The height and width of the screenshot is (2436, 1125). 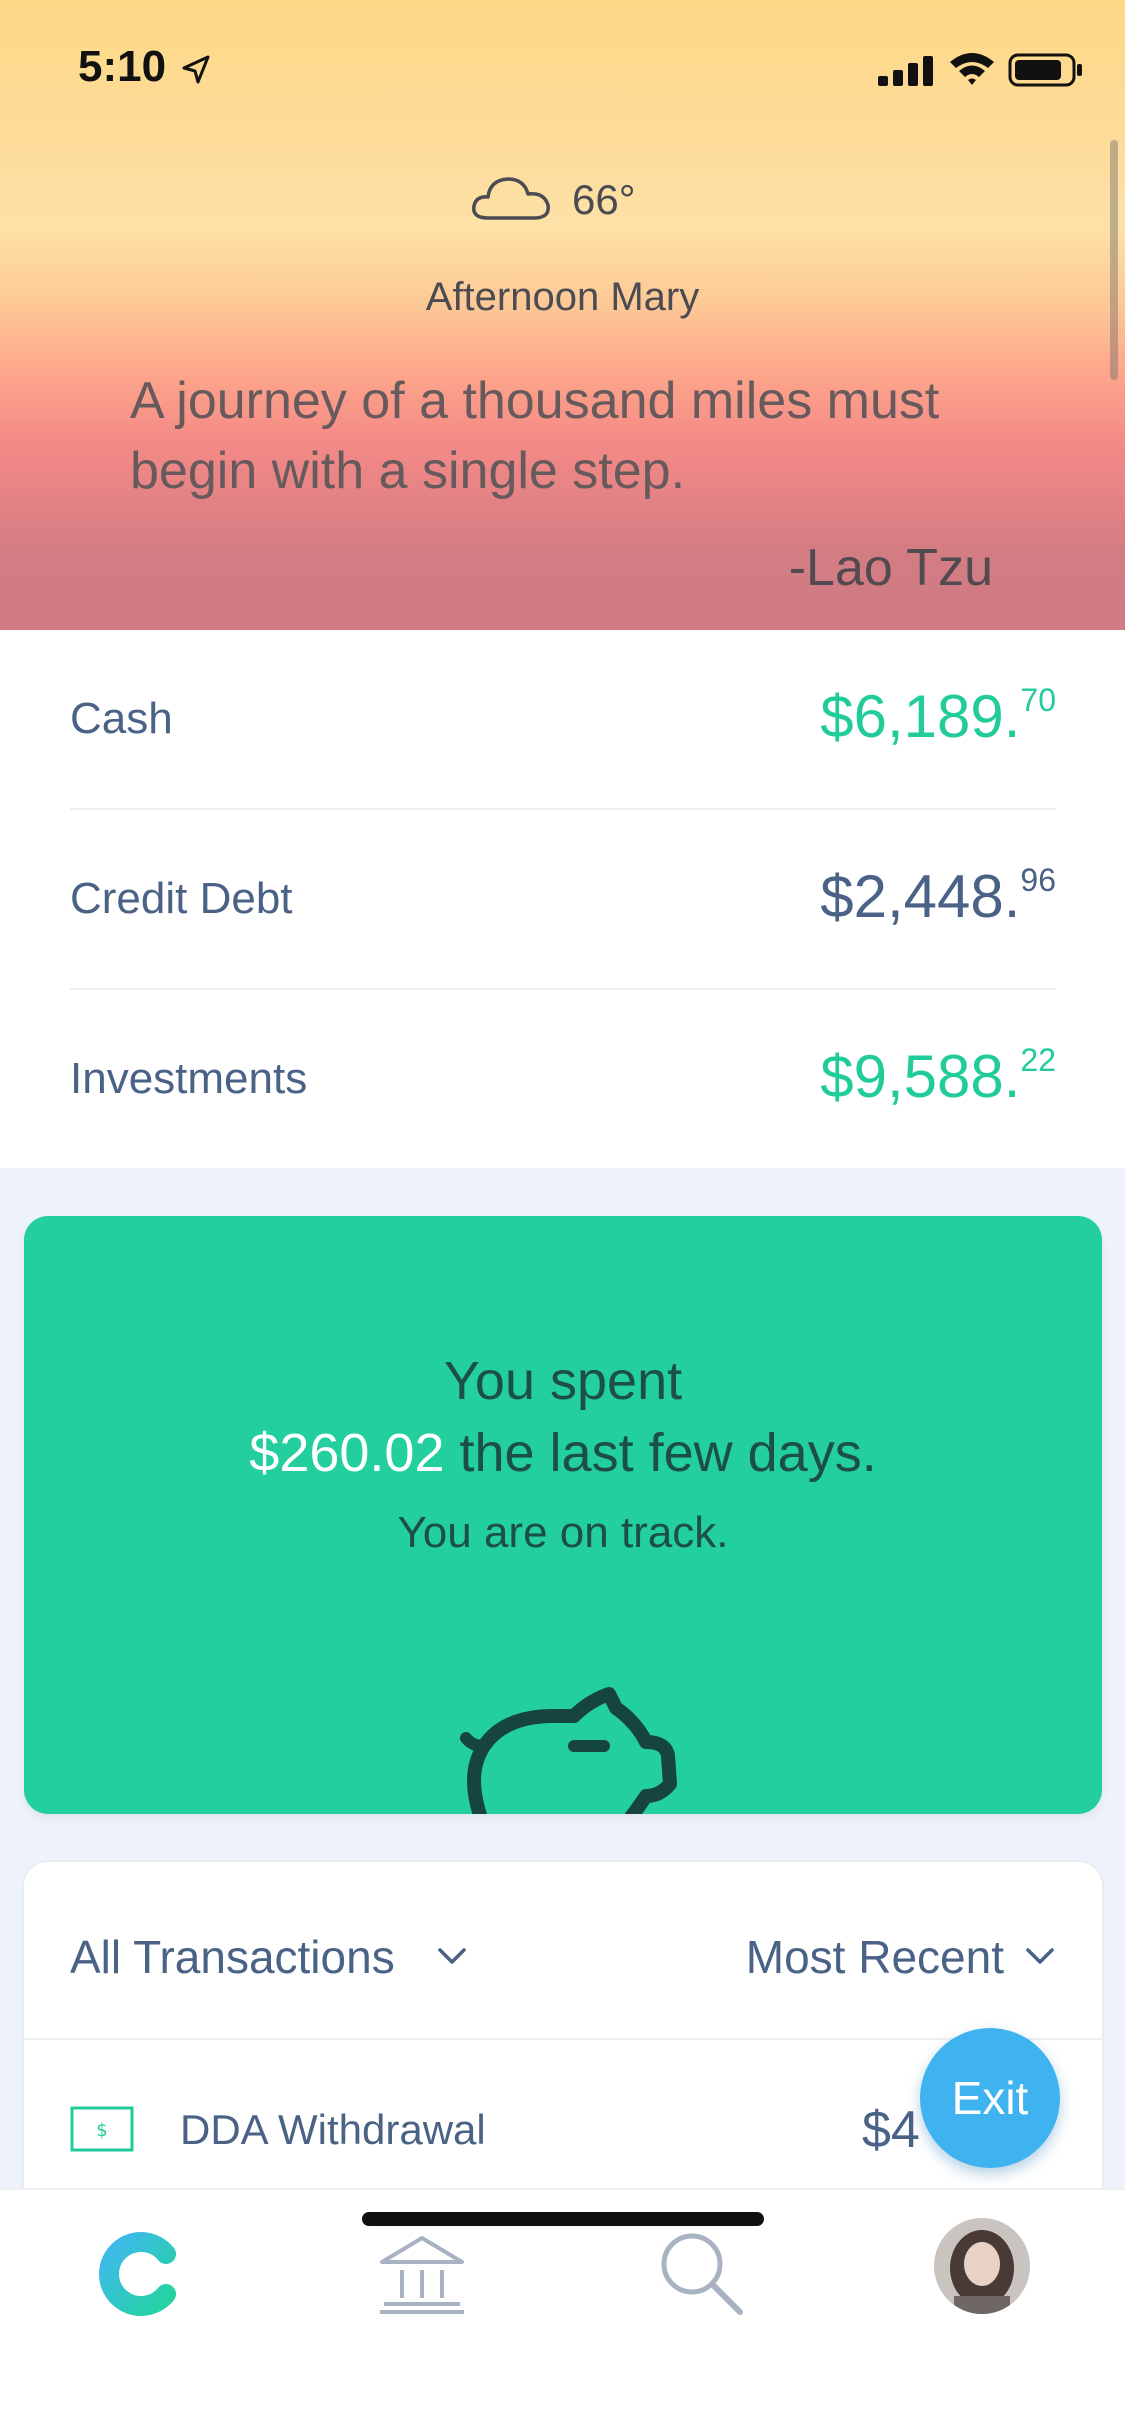 What do you see at coordinates (938, 716) in the screenshot?
I see `balance-amount: $6,189.70` at bounding box center [938, 716].